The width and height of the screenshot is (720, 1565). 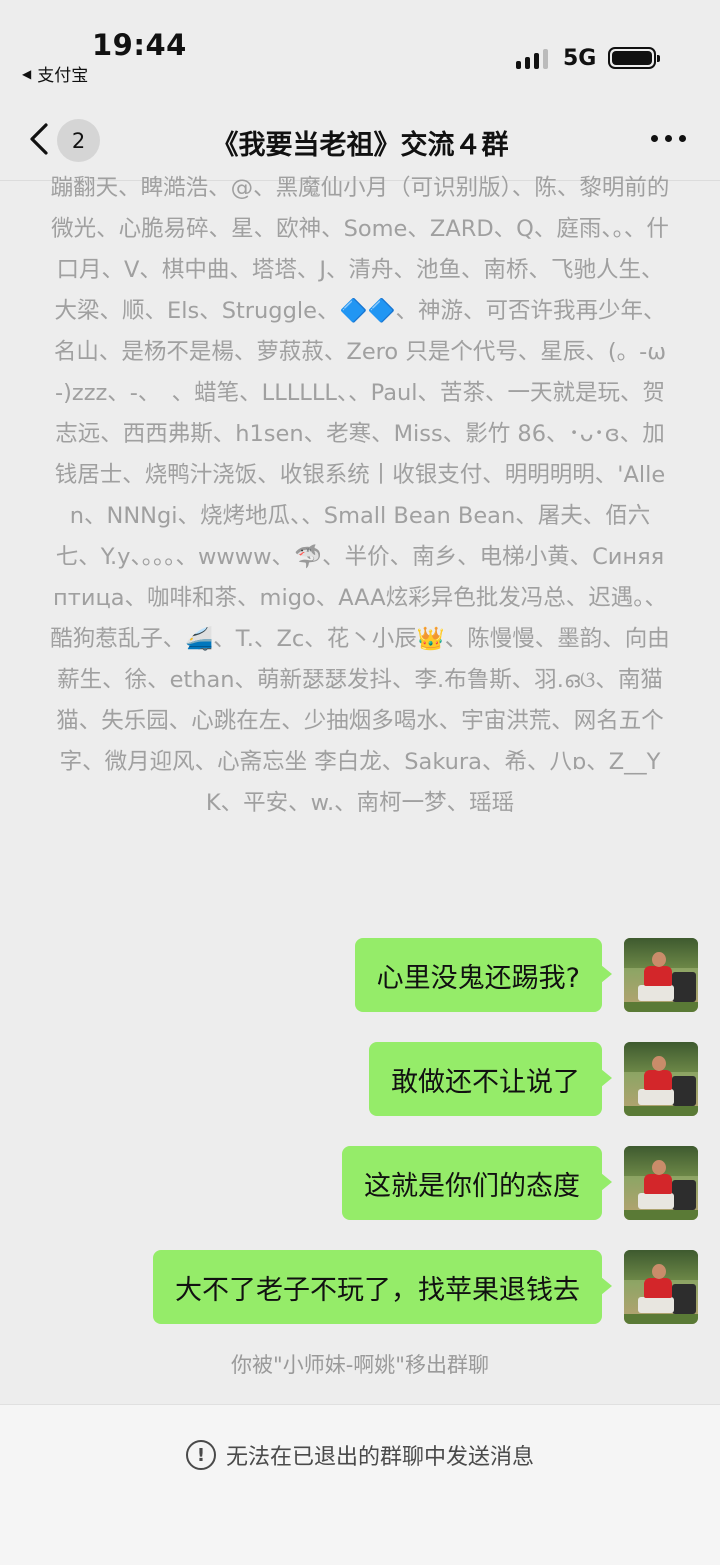 What do you see at coordinates (634, 58) in the screenshot?
I see `battery-icon` at bounding box center [634, 58].